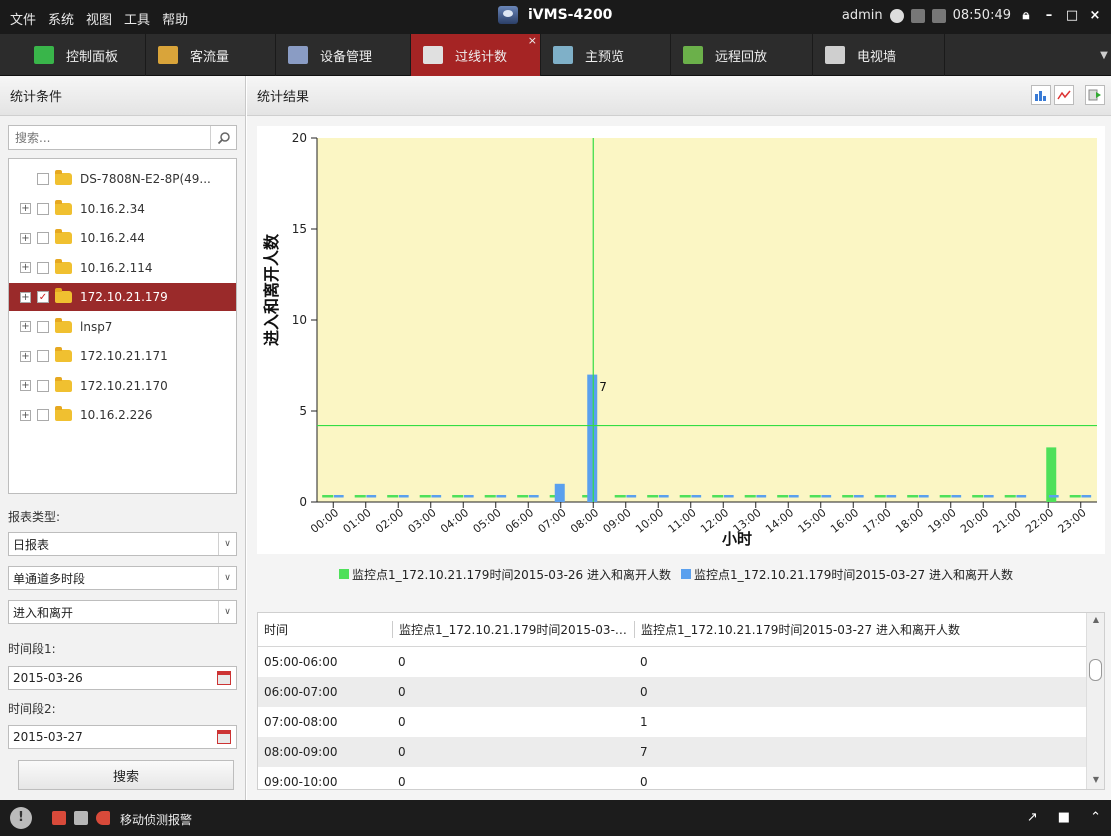 This screenshot has height=836, width=1111. What do you see at coordinates (122, 737) in the screenshot?
I see `period2-date-field: 2015-03-27` at bounding box center [122, 737].